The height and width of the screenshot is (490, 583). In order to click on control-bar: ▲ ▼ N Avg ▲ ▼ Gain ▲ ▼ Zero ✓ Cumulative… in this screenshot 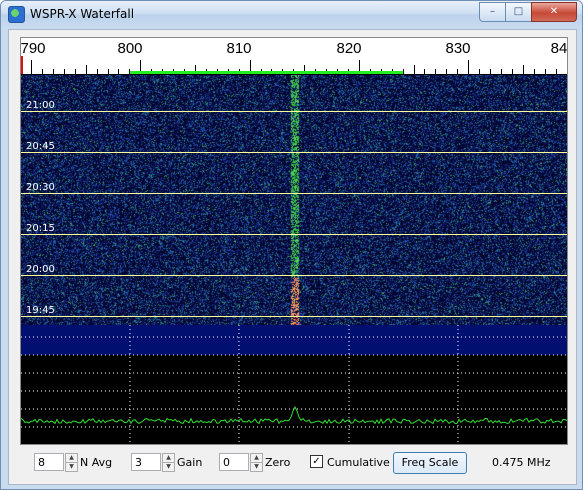, I will do `click(293, 462)`.